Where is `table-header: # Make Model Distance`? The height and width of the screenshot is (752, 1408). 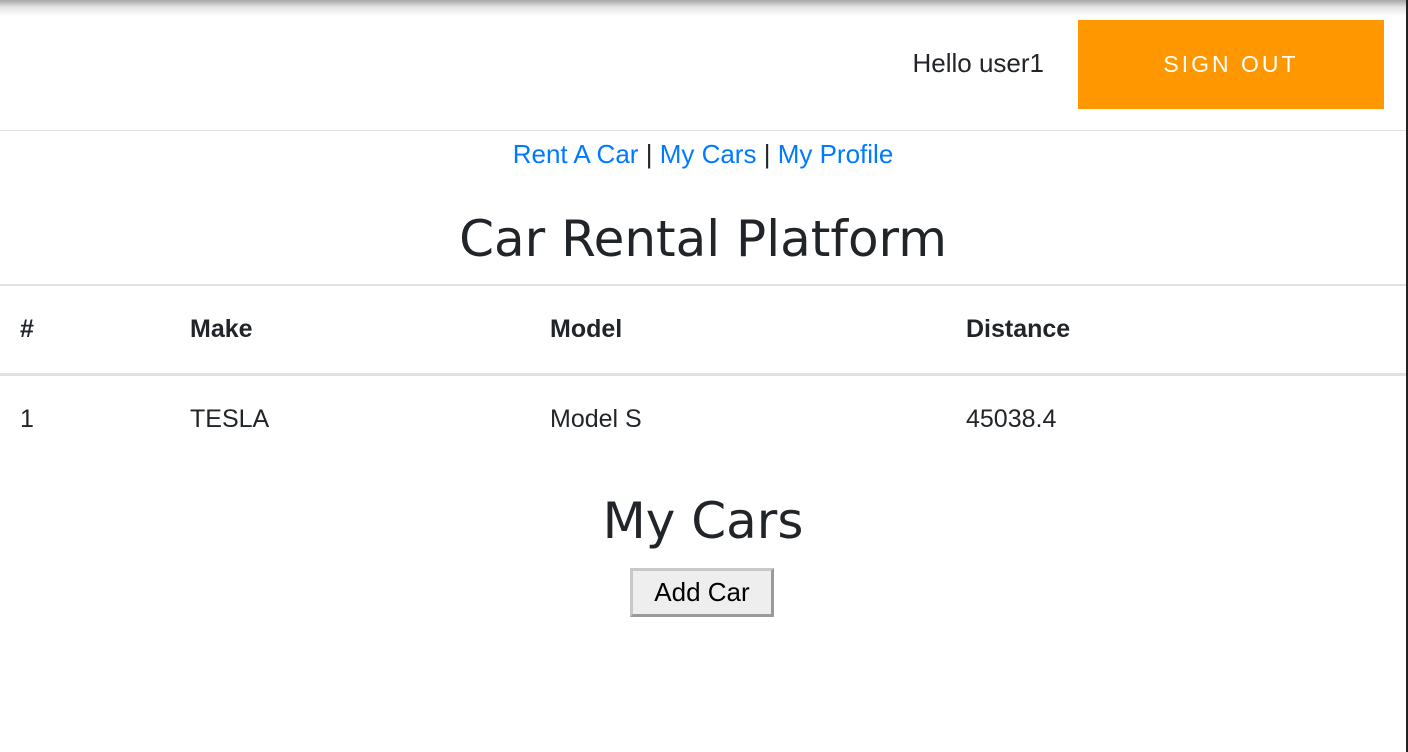
table-header: # Make Model Distance is located at coordinates (703, 330).